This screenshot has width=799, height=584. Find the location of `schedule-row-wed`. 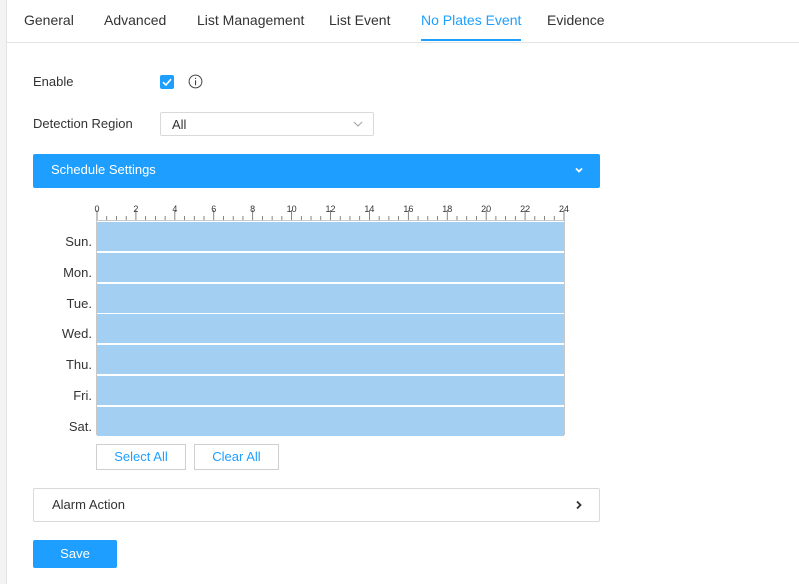

schedule-row-wed is located at coordinates (330, 329).